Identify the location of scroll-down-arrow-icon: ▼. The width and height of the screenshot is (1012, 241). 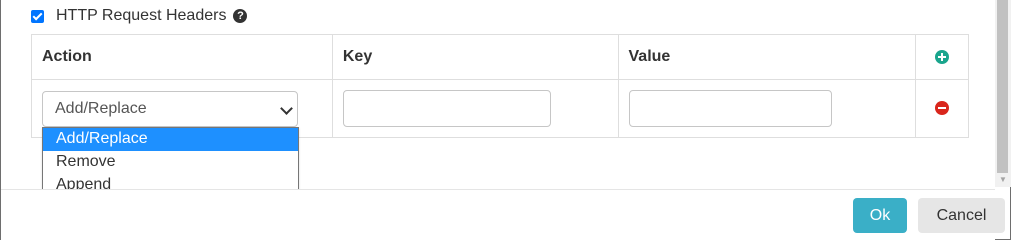
(1003, 180).